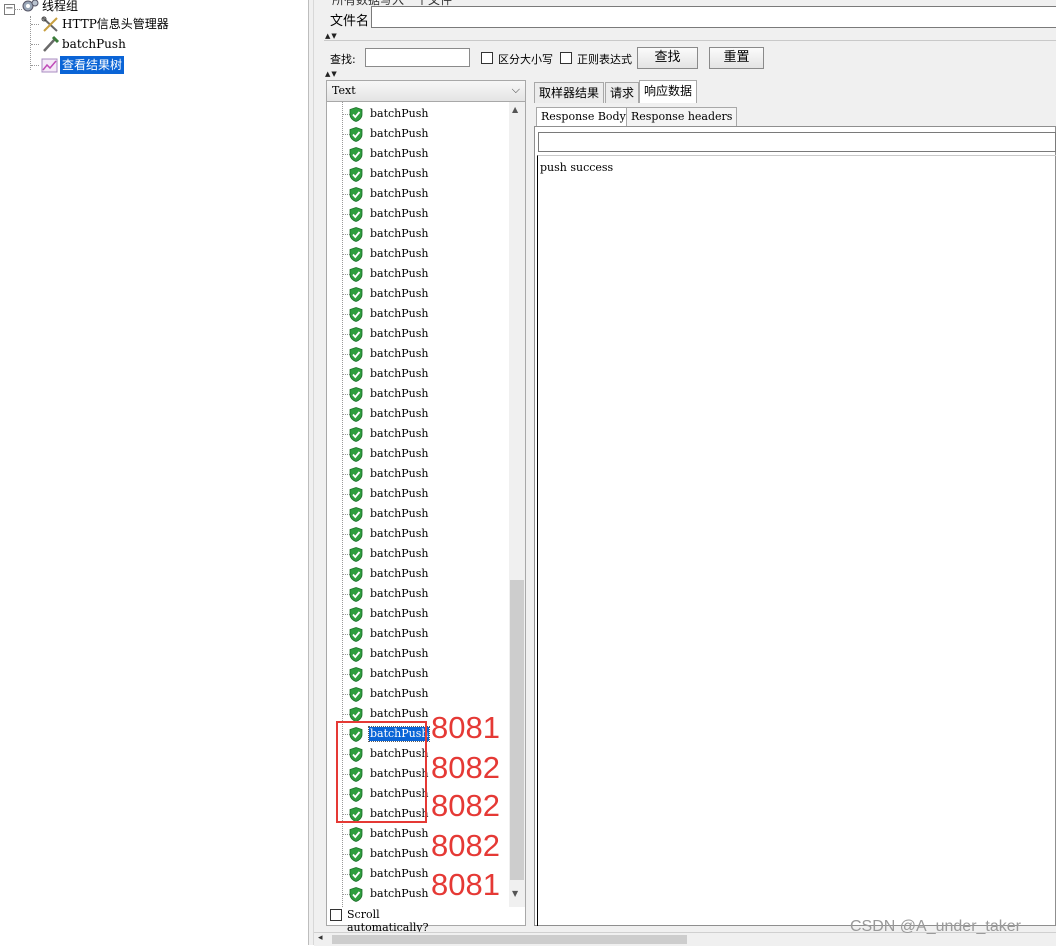  What do you see at coordinates (515, 109) in the screenshot?
I see `scroll-up-icon: ▲` at bounding box center [515, 109].